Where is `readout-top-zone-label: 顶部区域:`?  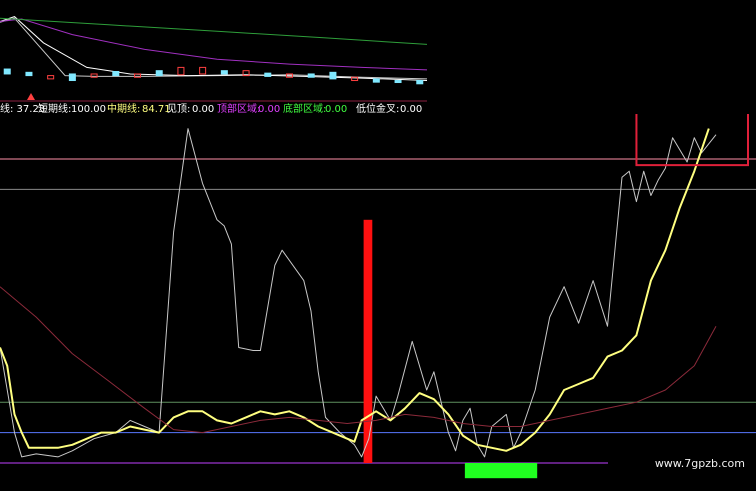
readout-top-zone-label: 顶部区域: is located at coordinates (238, 108).